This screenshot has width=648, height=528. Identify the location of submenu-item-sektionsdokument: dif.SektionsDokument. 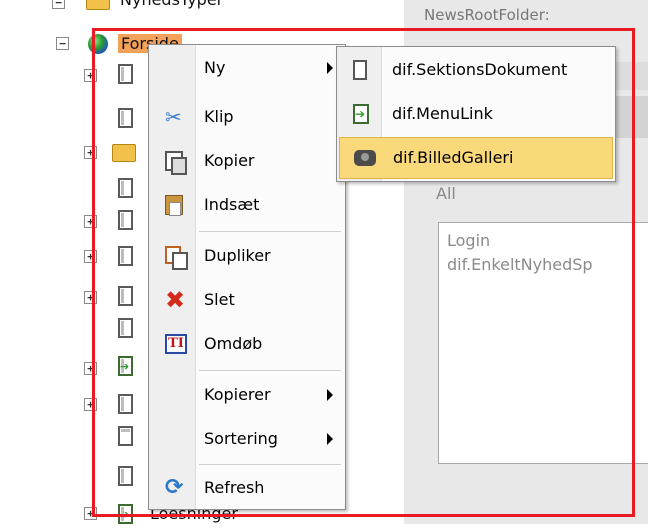
(476, 70).